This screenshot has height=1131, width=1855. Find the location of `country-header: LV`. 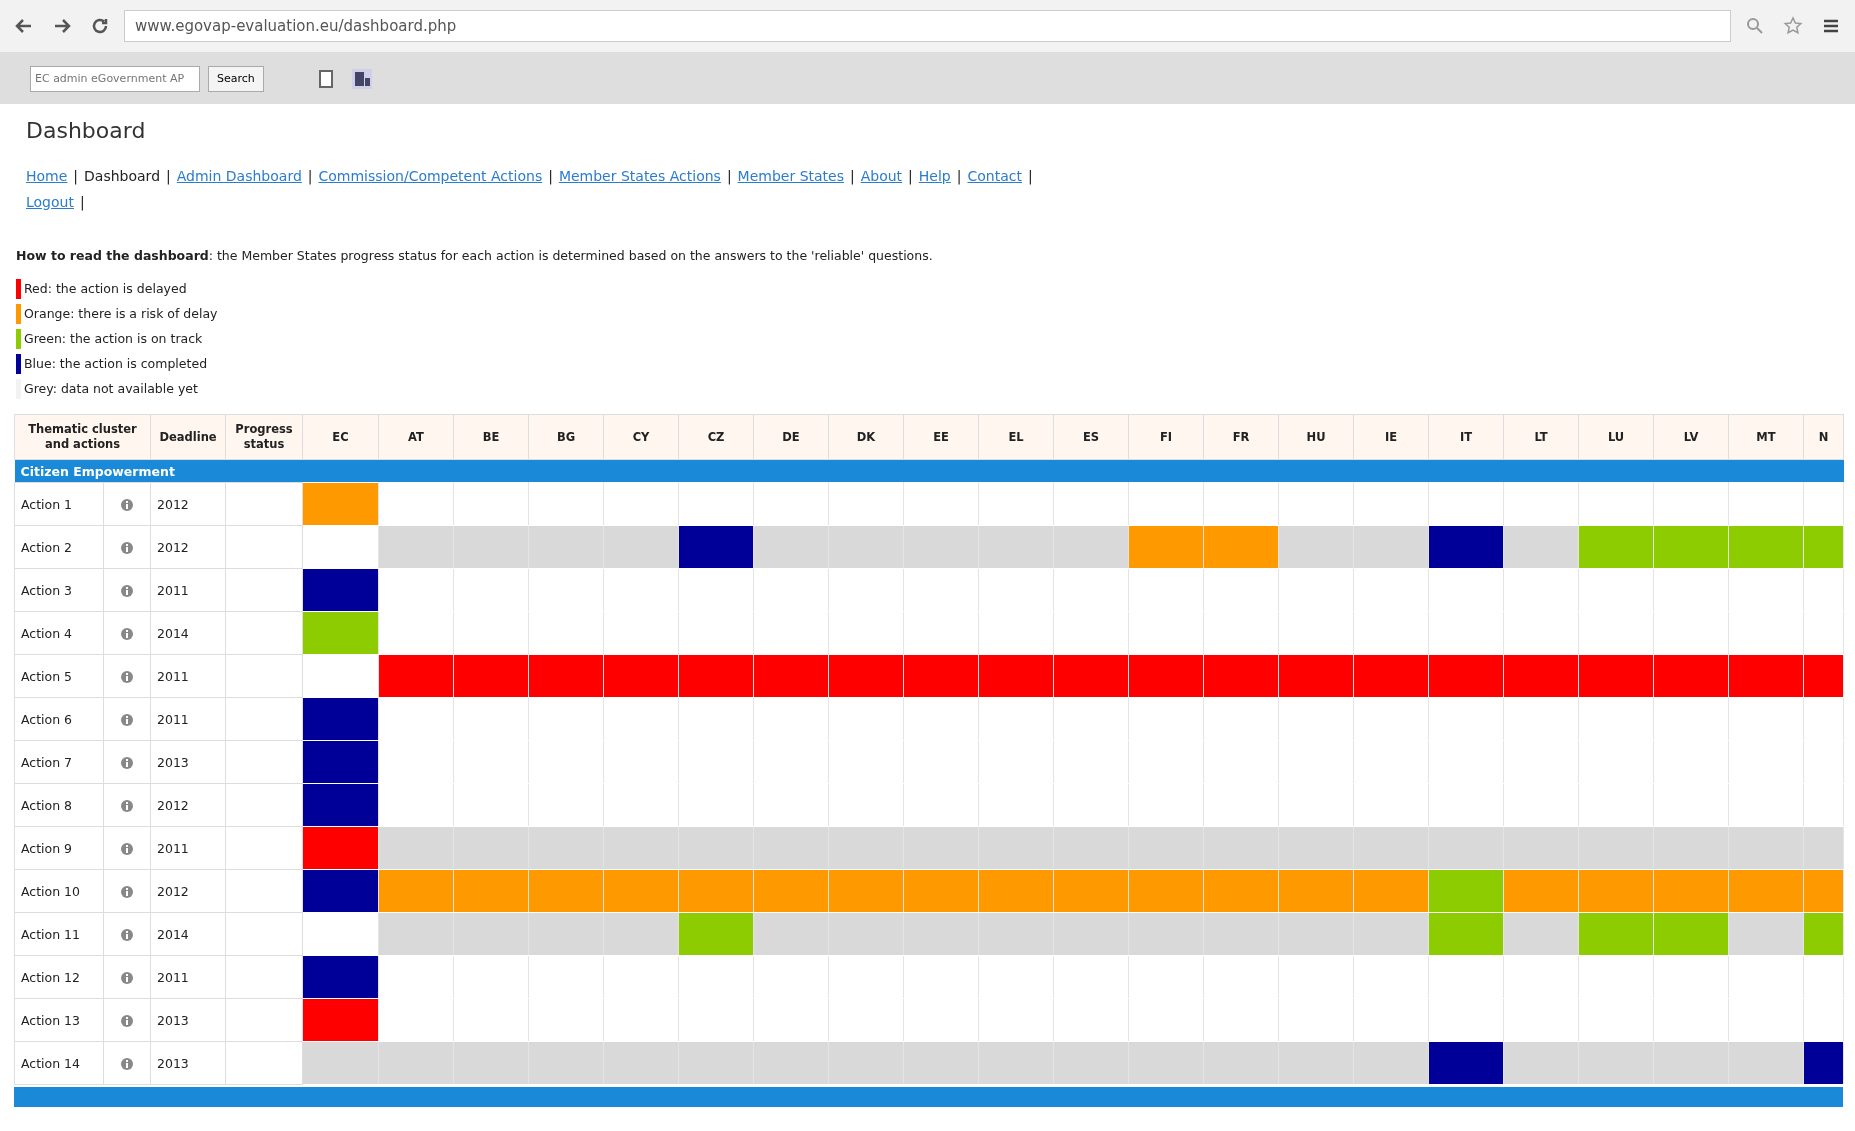

country-header: LV is located at coordinates (1691, 437).